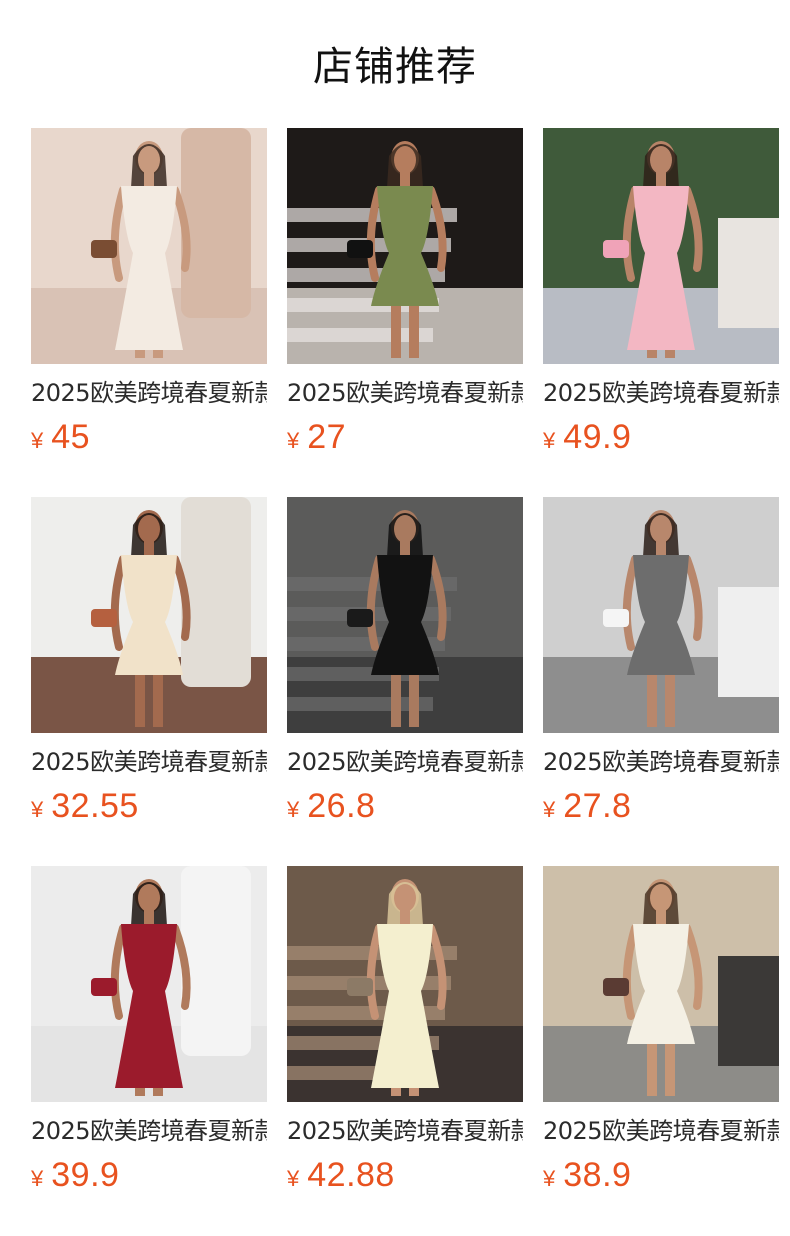 The image size is (790, 1236). Describe the element at coordinates (597, 806) in the screenshot. I see `price-amount: 27.8` at that location.